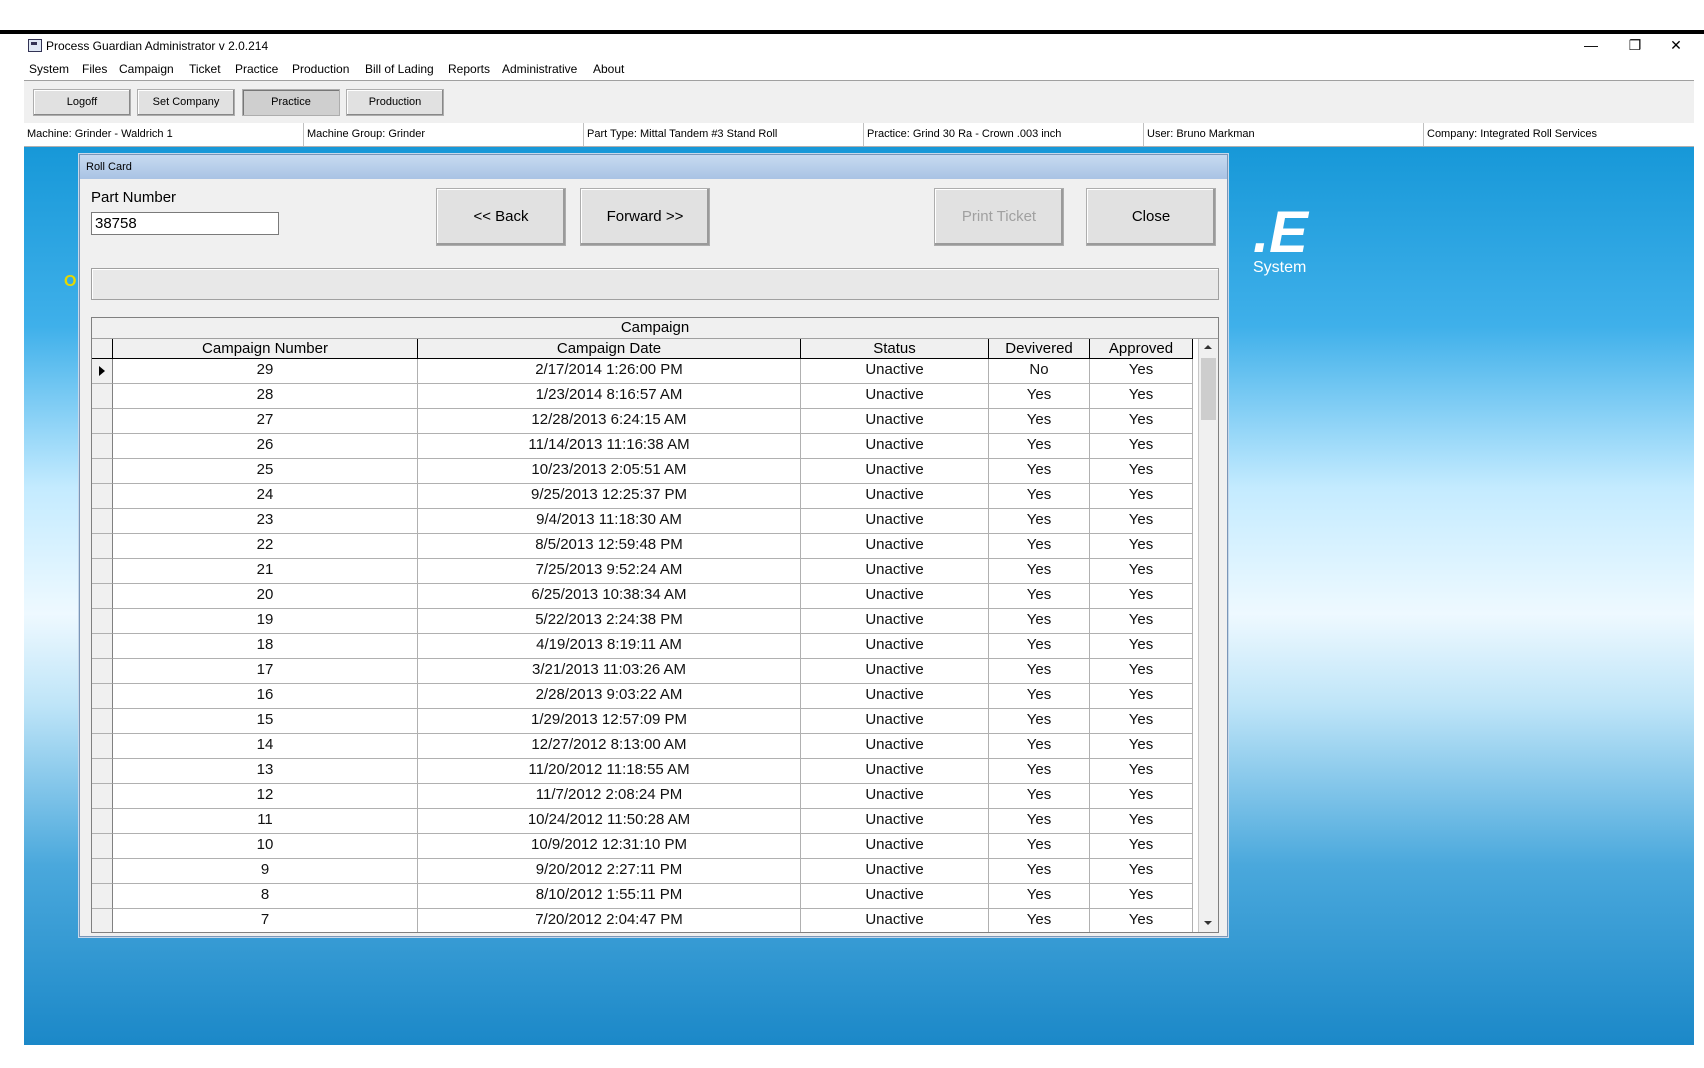 The height and width of the screenshot is (1068, 1704). I want to click on cell-campaign-number: 16, so click(265, 696).